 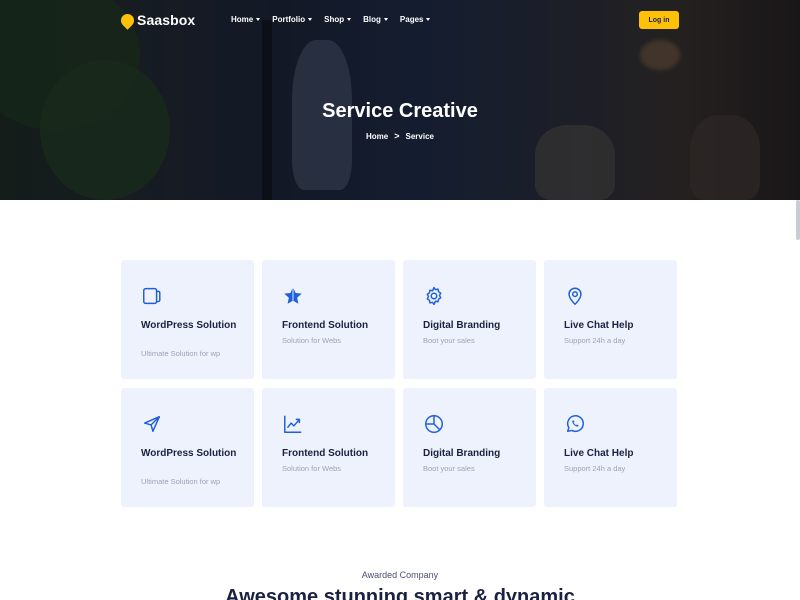 I want to click on menu-item-shop: Shop, so click(x=338, y=19).